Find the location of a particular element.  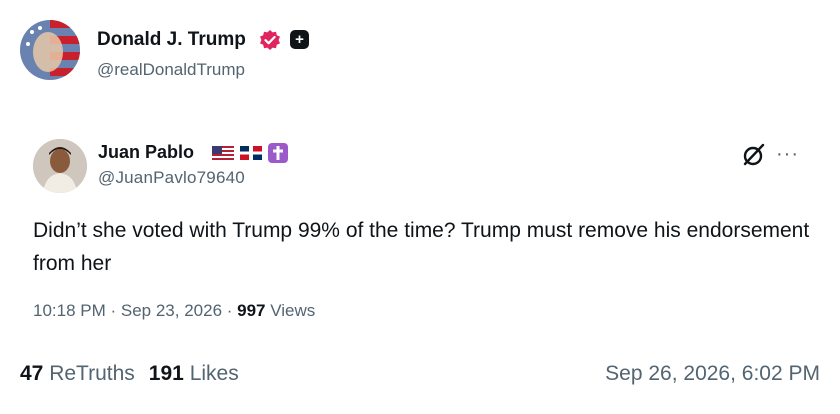

quoted-tweet-meta: 10:18 PM · Sep 23, 2026 · 997 Views is located at coordinates (174, 311).